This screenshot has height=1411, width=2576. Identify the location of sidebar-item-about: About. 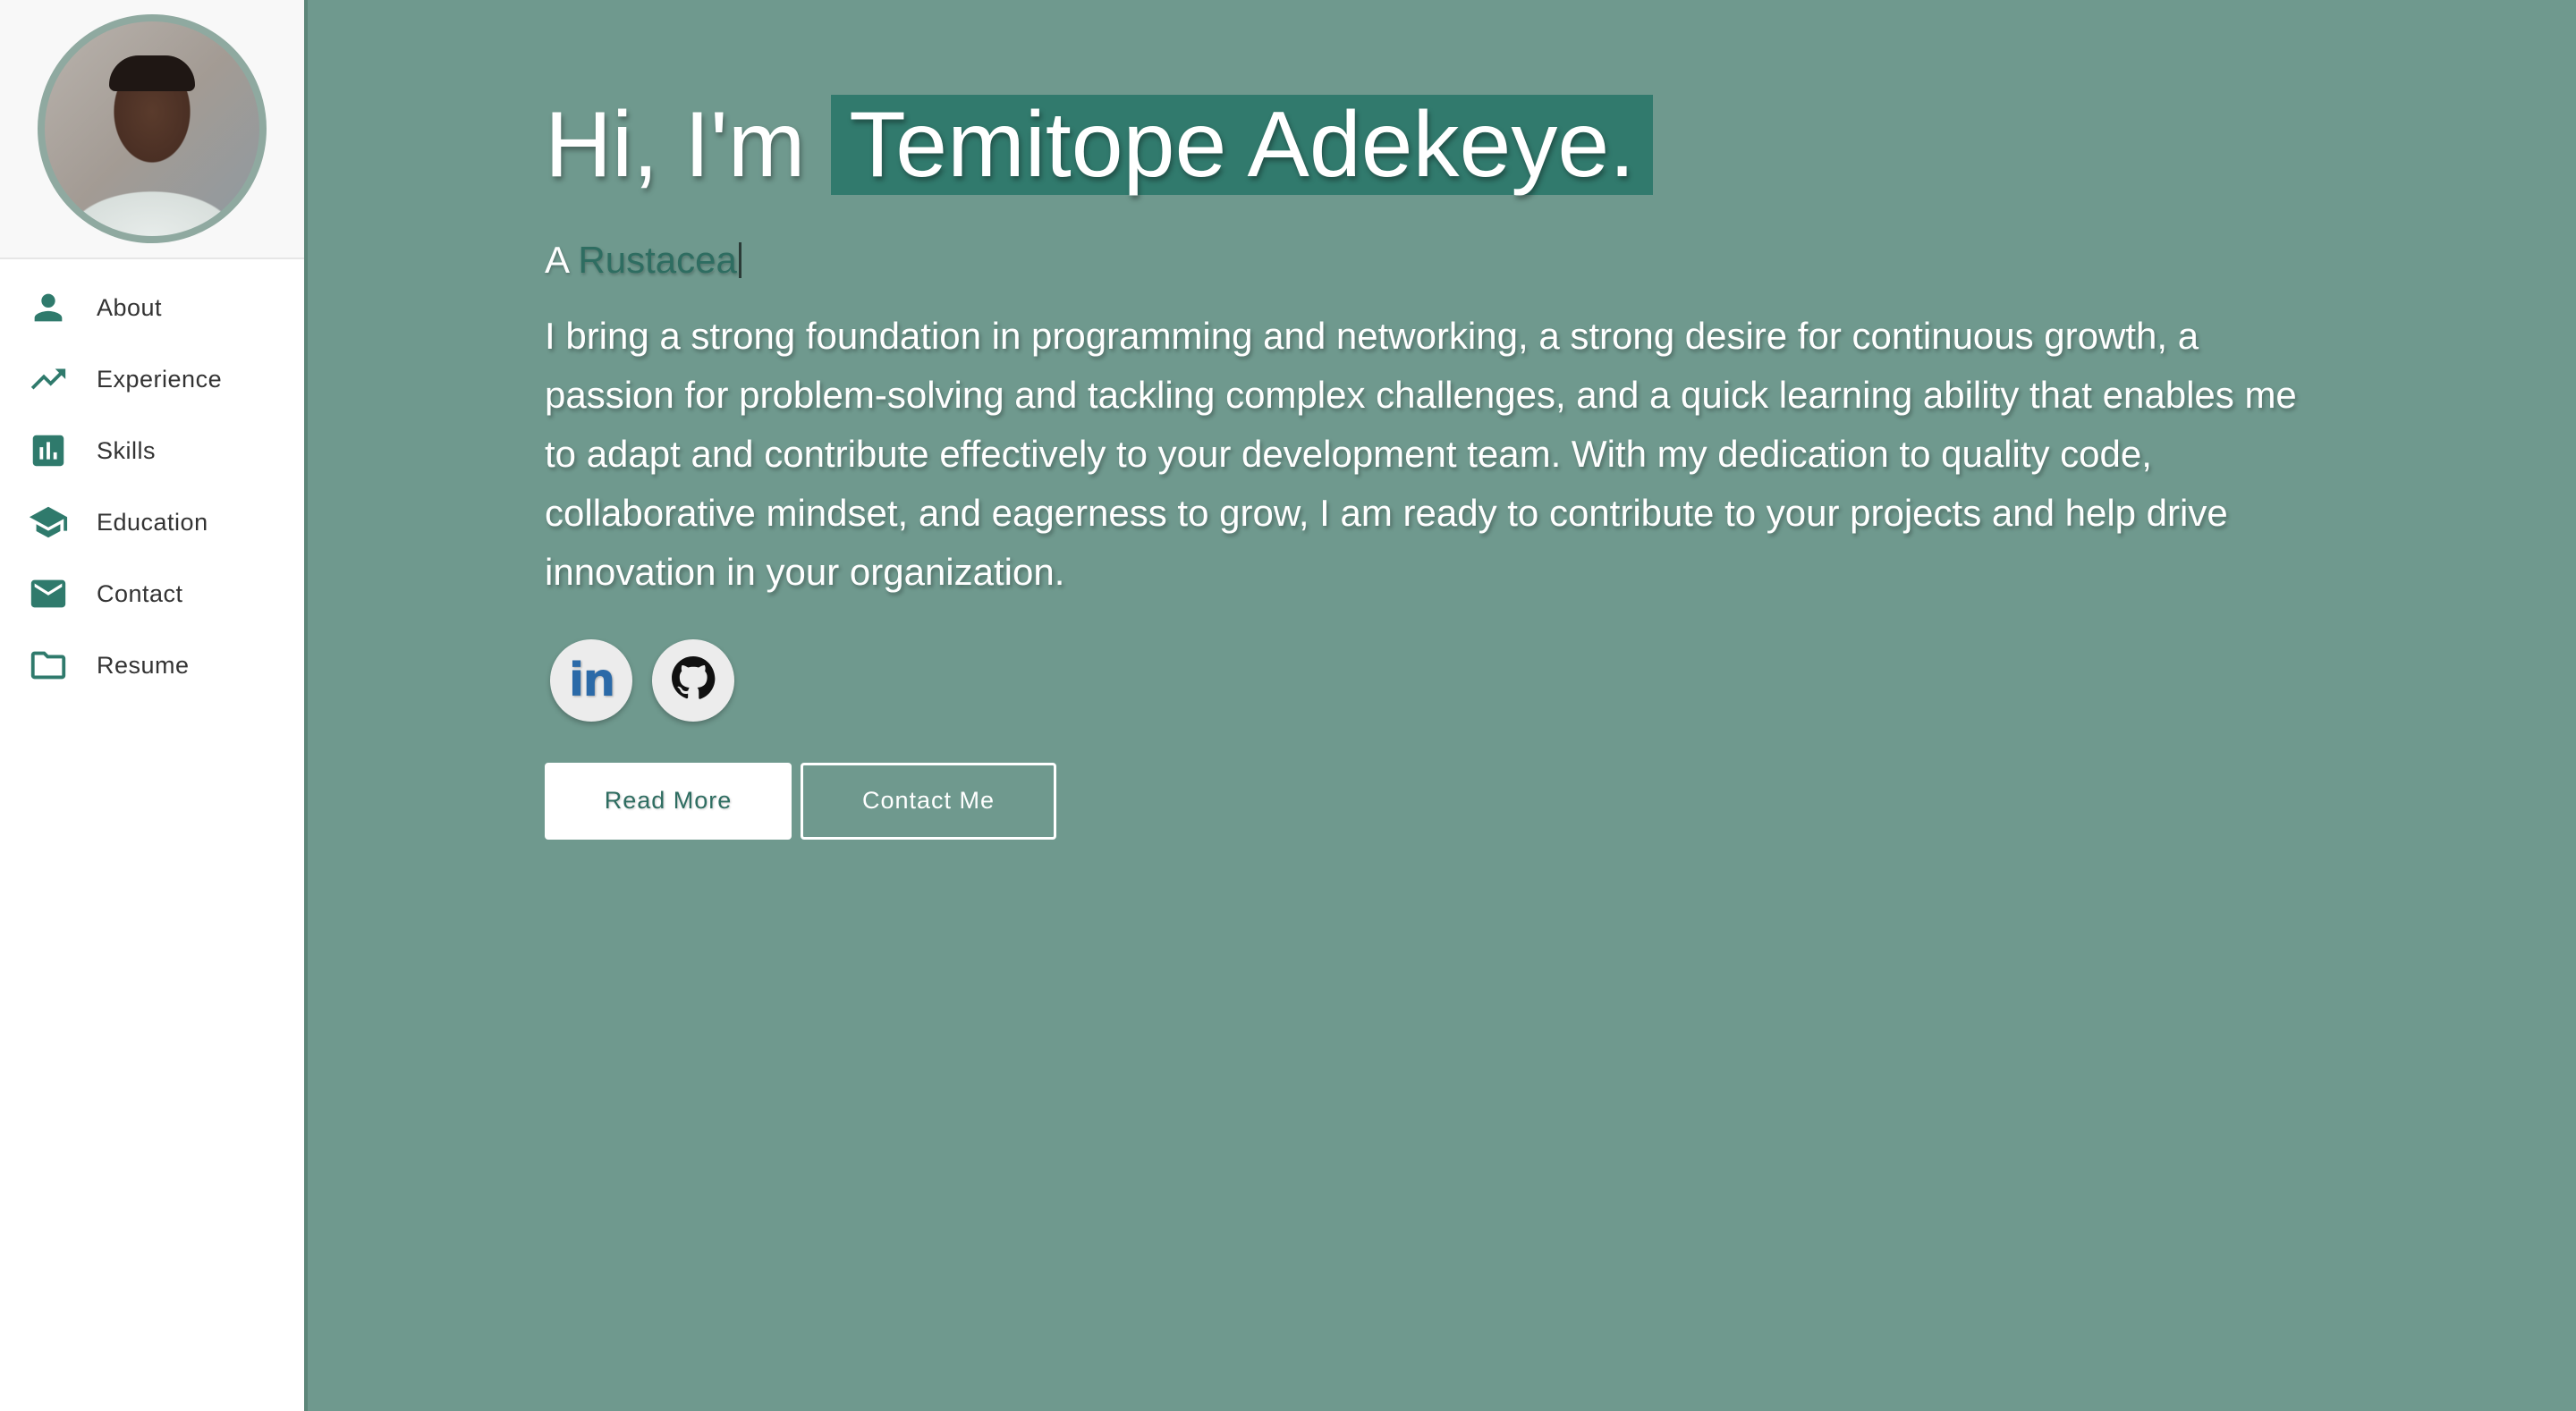
(152, 307).